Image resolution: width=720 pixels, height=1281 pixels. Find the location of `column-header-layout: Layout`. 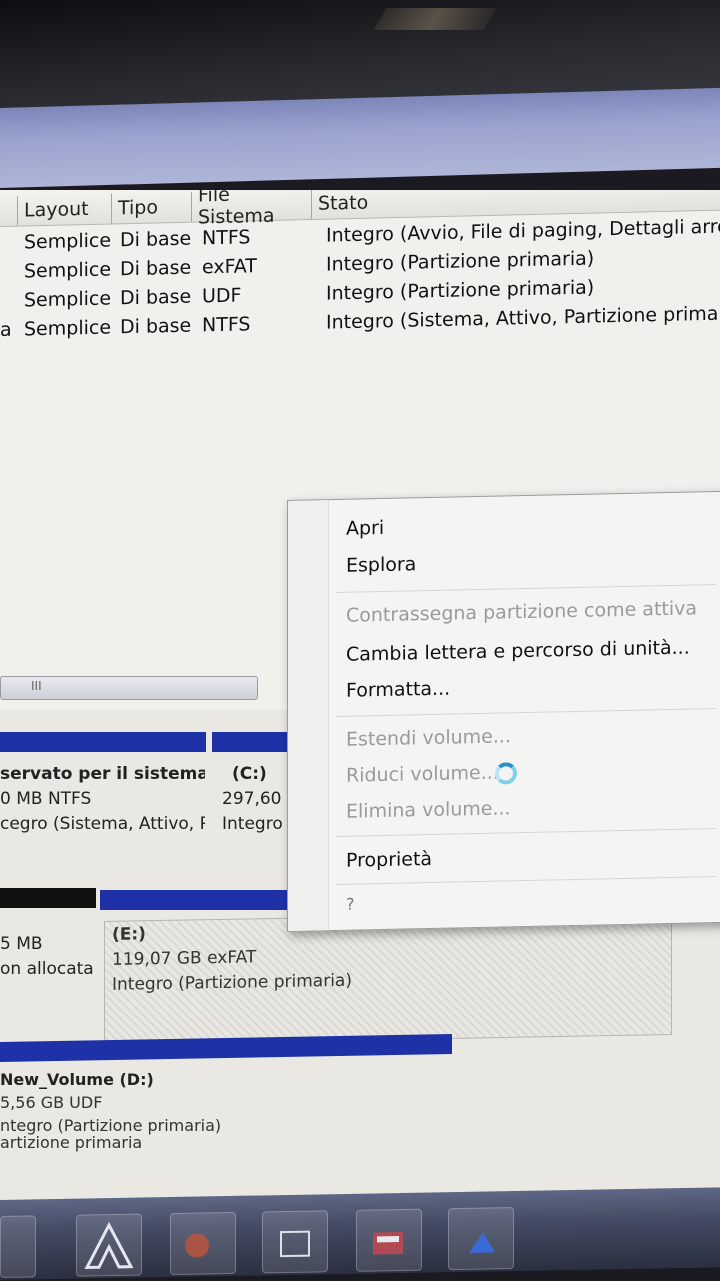

column-header-layout: Layout is located at coordinates (65, 209).